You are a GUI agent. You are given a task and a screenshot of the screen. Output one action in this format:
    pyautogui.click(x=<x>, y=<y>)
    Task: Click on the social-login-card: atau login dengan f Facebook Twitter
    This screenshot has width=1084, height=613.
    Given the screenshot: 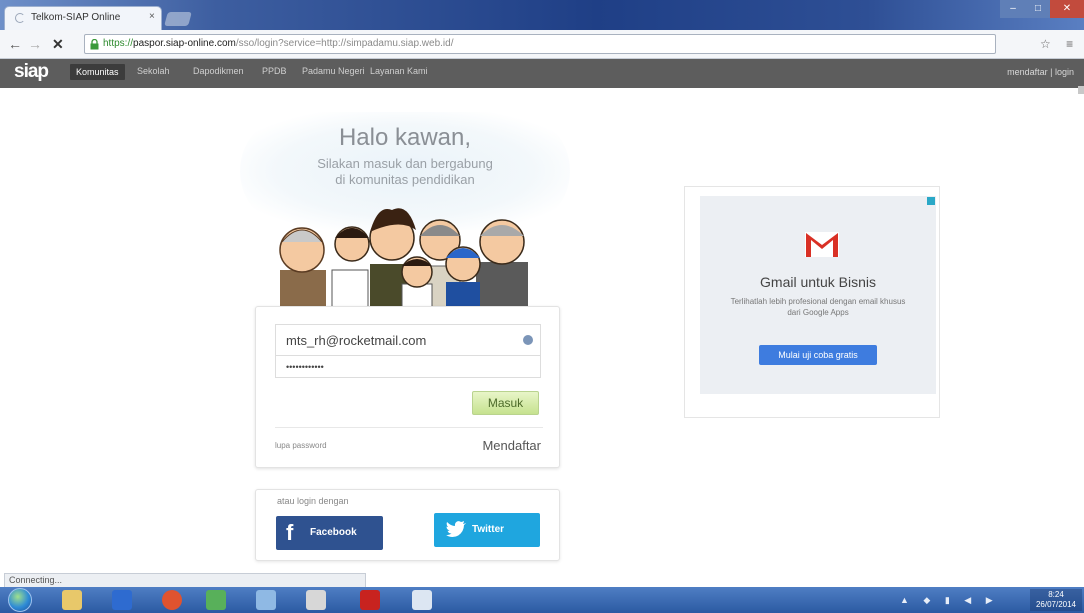 What is the action you would take?
    pyautogui.click(x=407, y=525)
    